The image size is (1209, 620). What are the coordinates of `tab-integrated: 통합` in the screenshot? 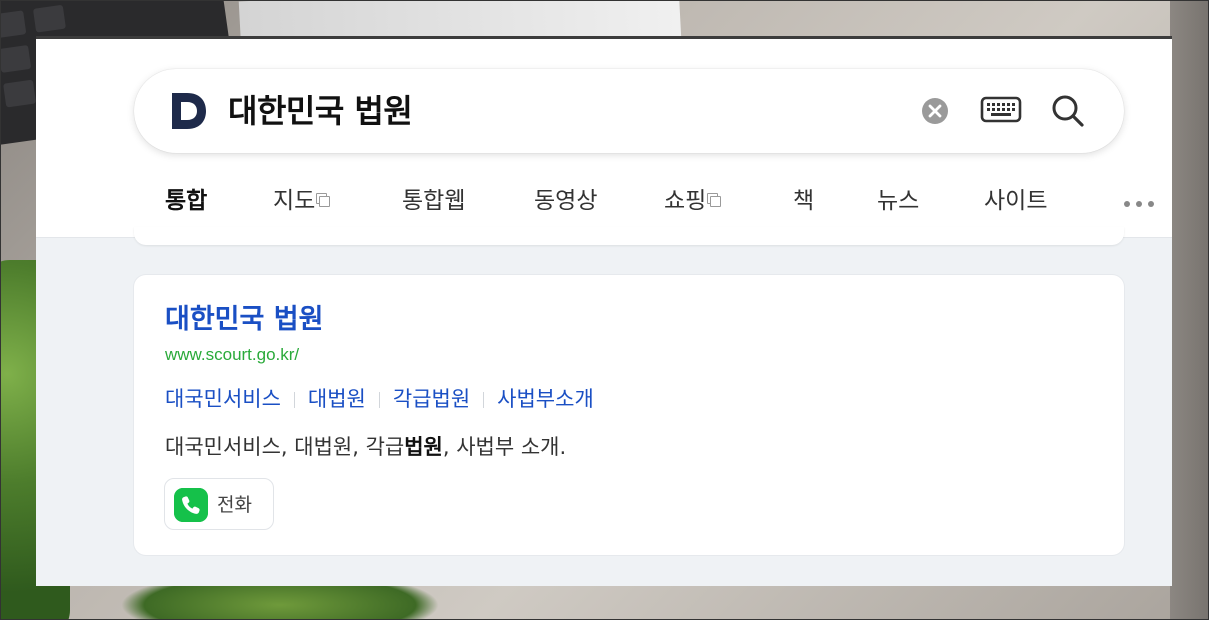 It's located at (186, 211).